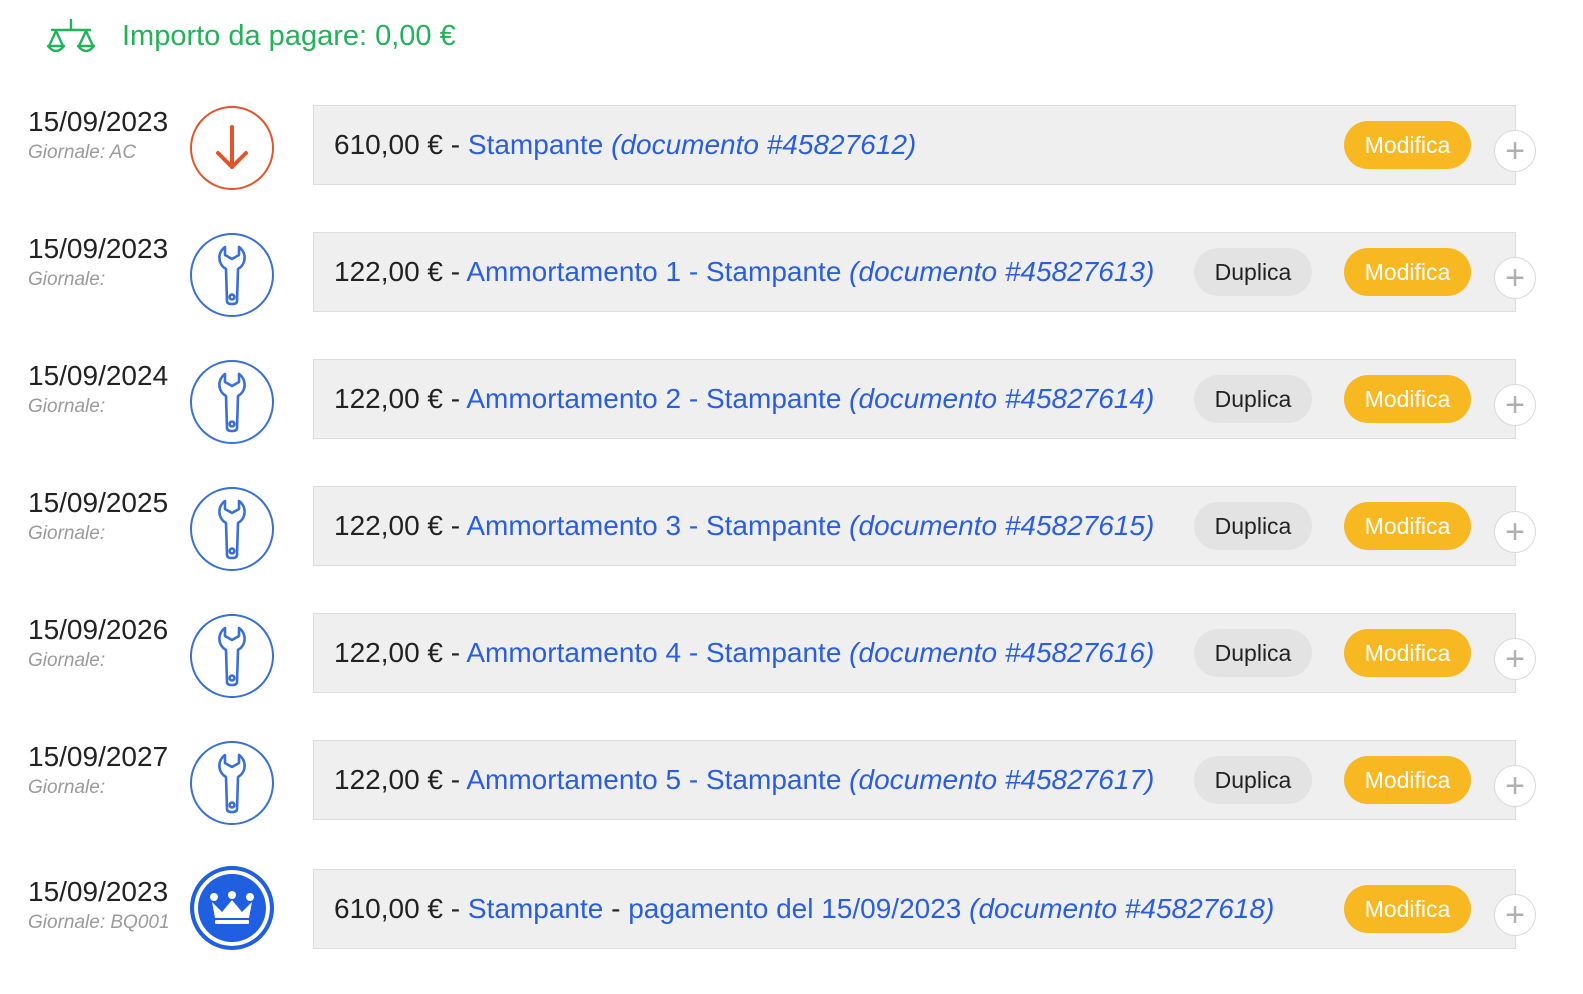 This screenshot has height=994, width=1583. Describe the element at coordinates (98, 629) in the screenshot. I see `movement-date: 15/09/2026` at that location.